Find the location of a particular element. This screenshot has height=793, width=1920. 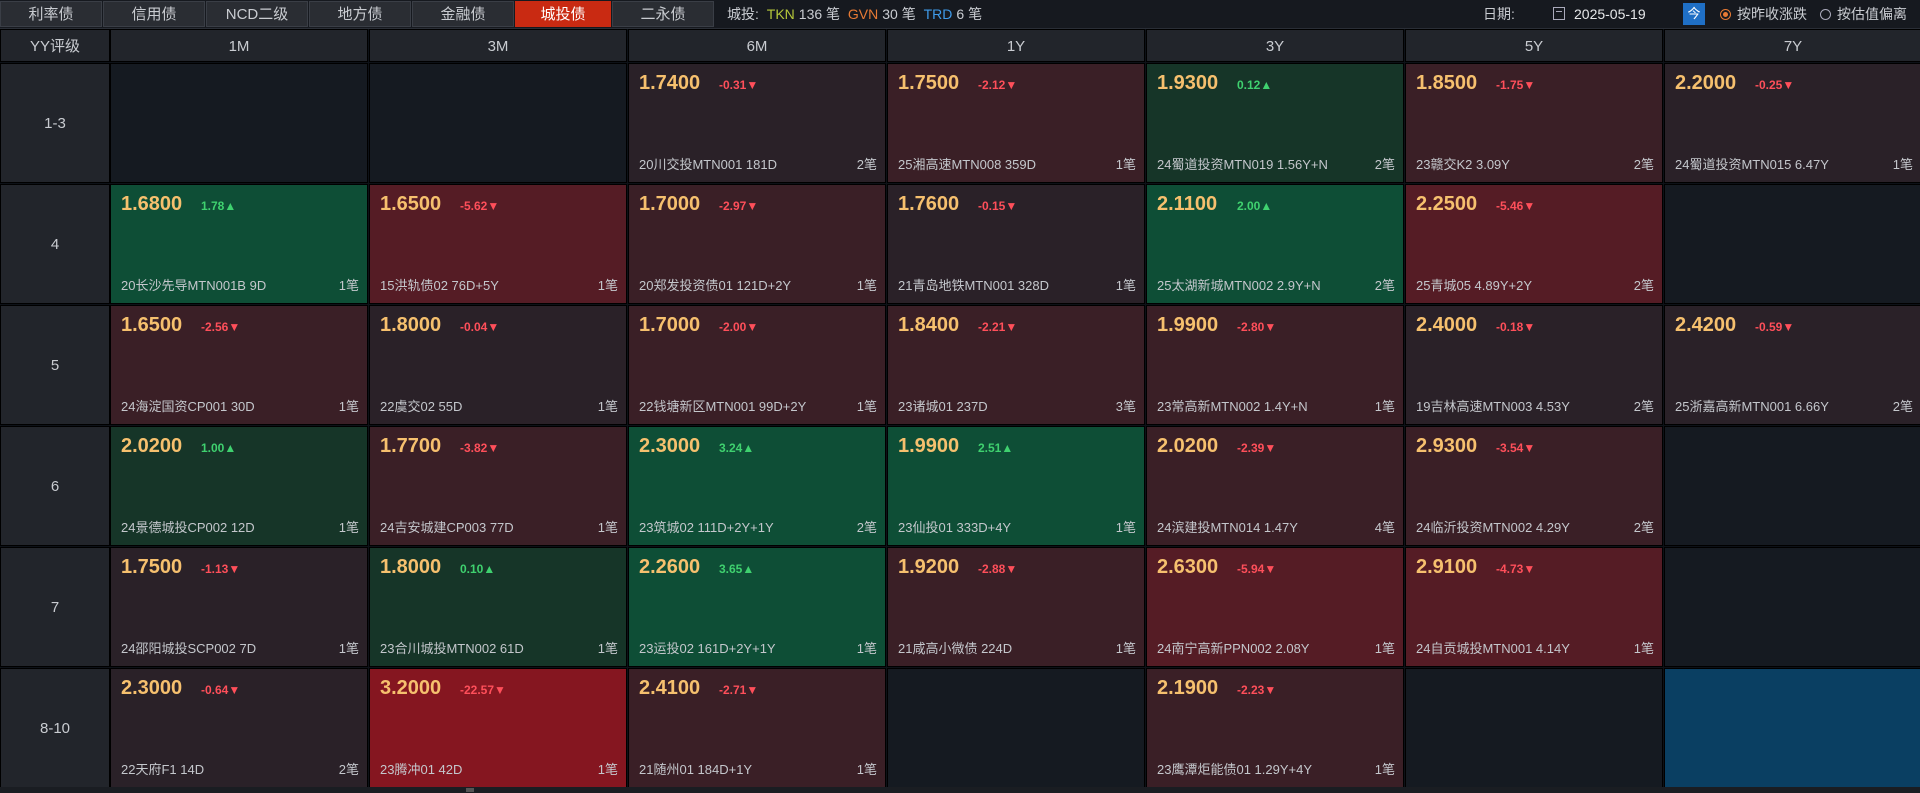

grid-cell: 2.0200 1.00▲ 24景德城投CP002 12D 1笔 is located at coordinates (239, 486).